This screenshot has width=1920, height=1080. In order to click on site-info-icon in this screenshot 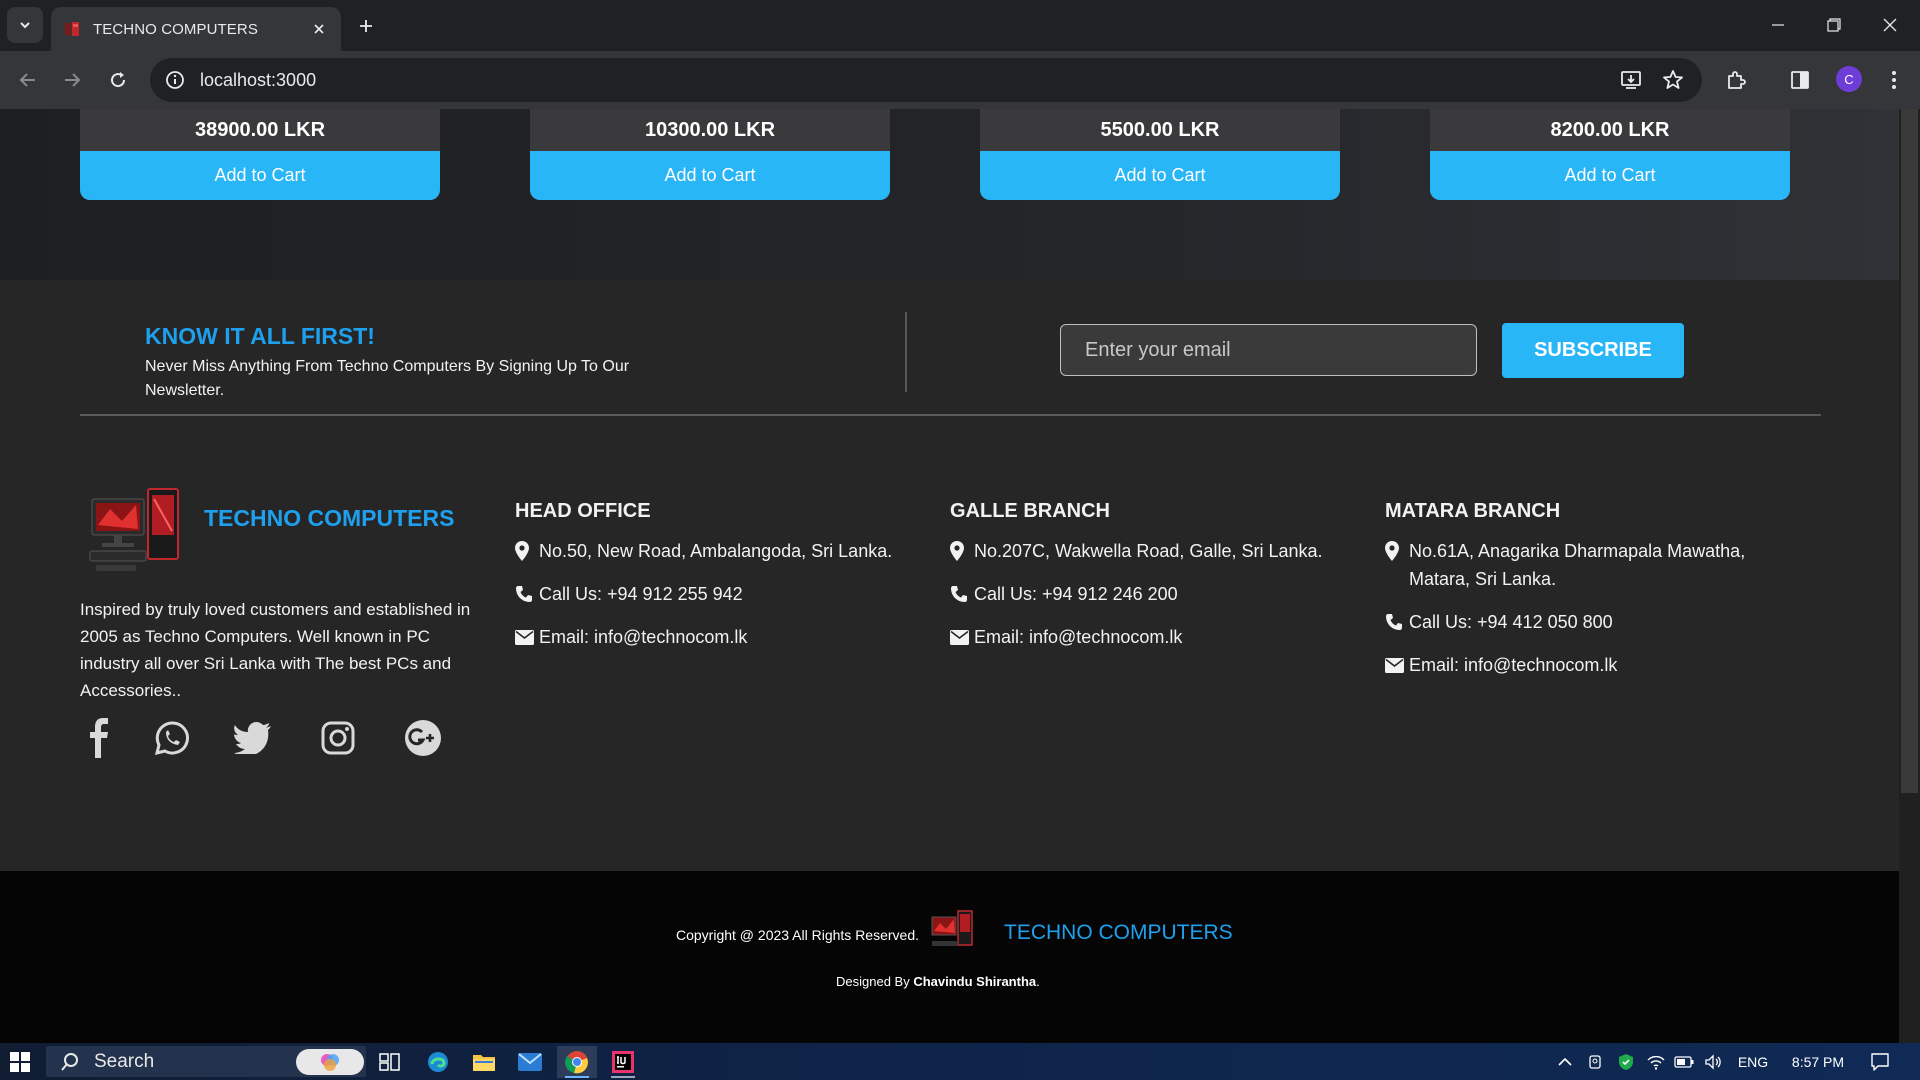, I will do `click(175, 80)`.